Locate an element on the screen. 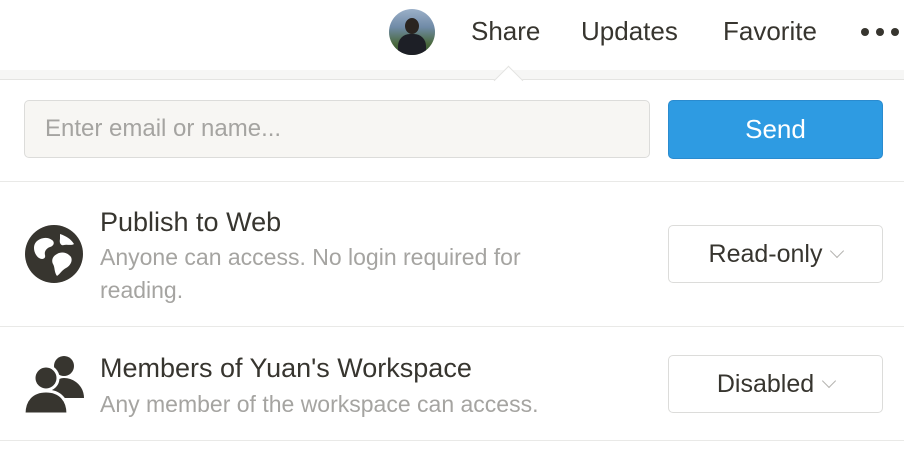  more-dots-icon is located at coordinates (881, 32).